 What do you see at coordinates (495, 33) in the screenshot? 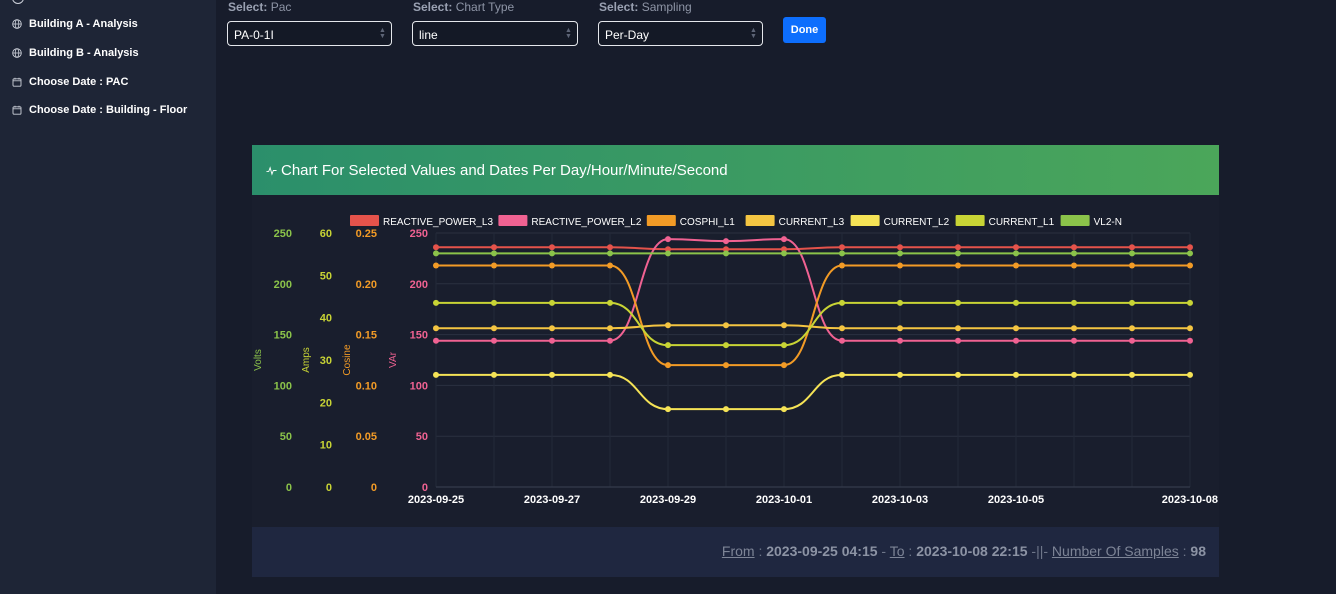
I see `chart-type-select: line ▲ ▼` at bounding box center [495, 33].